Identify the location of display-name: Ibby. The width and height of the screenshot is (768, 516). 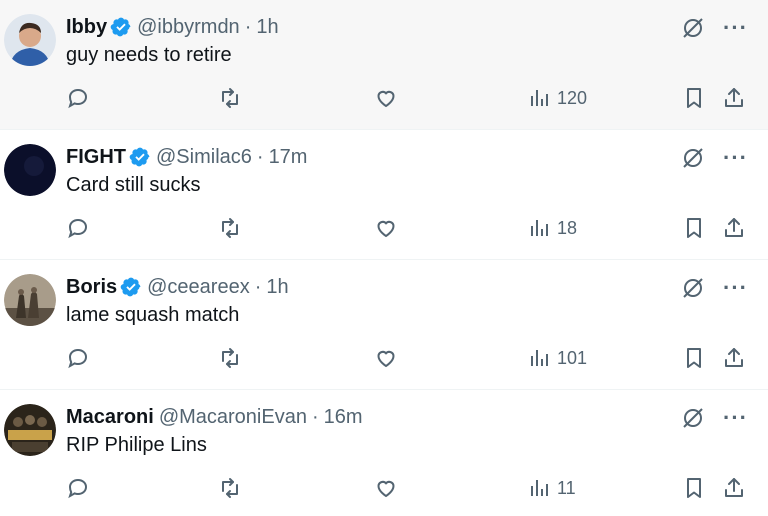
(86, 27).